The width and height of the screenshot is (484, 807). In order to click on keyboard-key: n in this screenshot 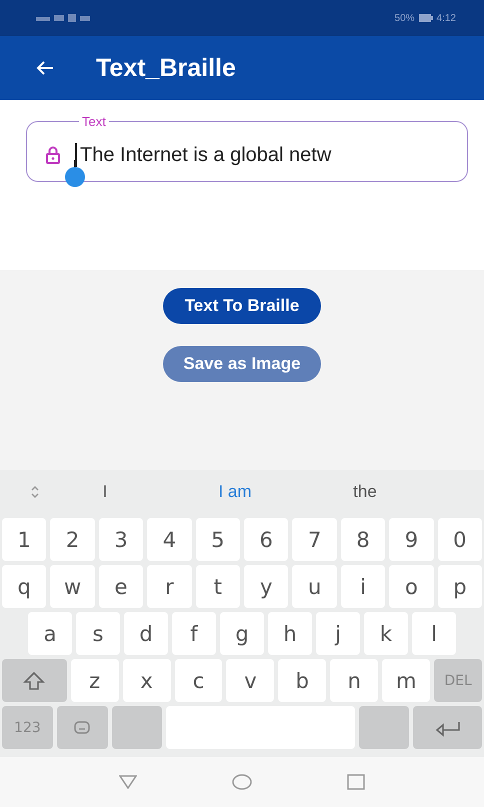, I will do `click(354, 680)`.